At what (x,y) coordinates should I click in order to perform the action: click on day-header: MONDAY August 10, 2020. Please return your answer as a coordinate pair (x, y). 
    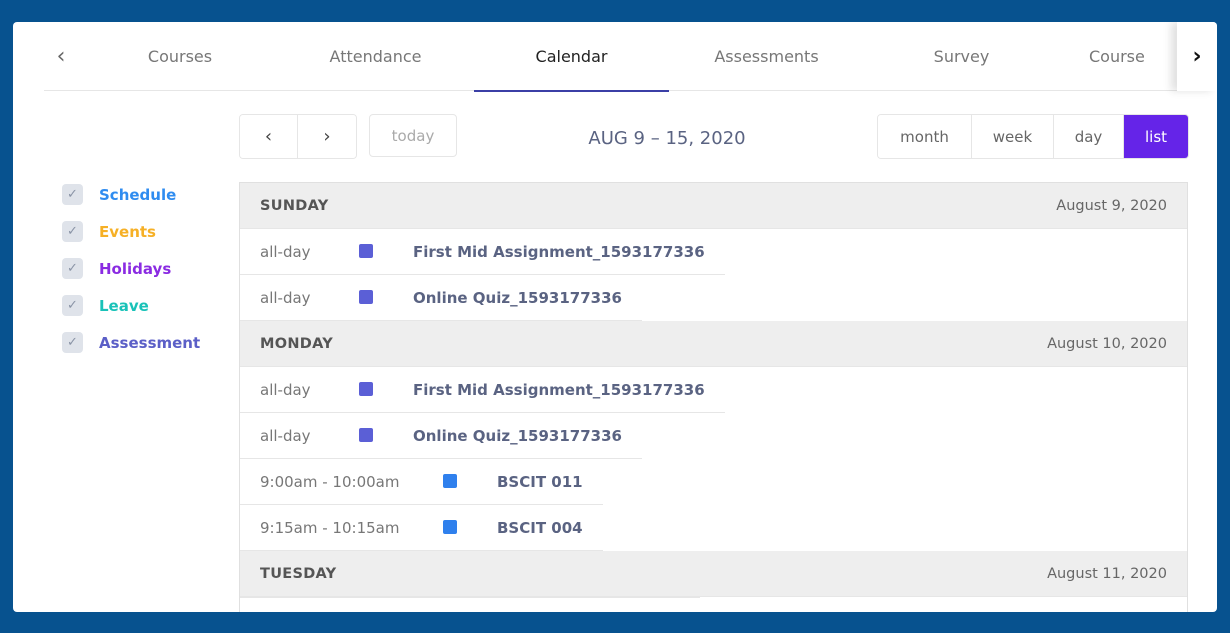
    Looking at the image, I should click on (713, 344).